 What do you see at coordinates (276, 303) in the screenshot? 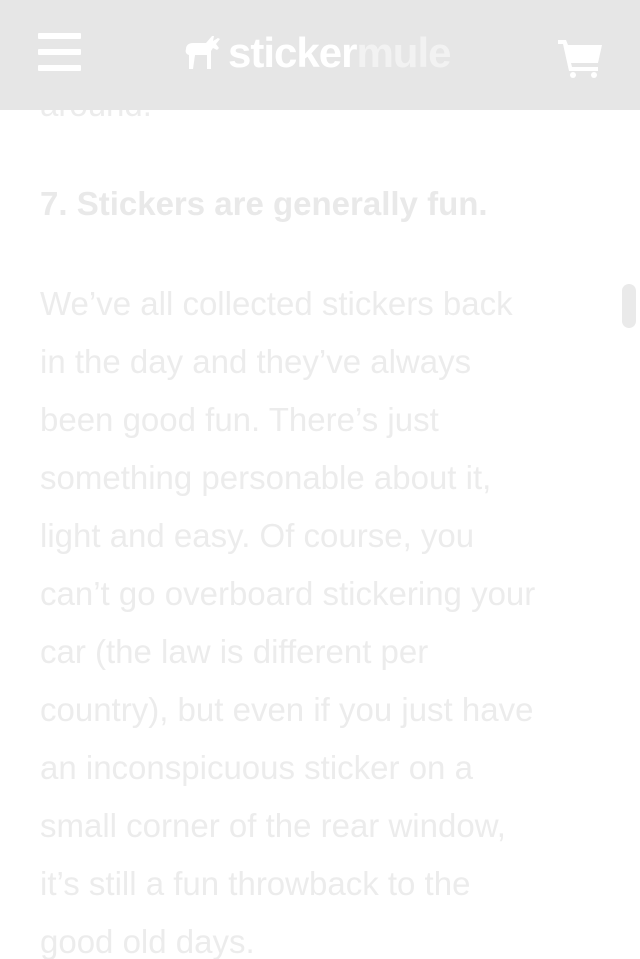
I see `paragraph-line: We’ve all collected stickers back` at bounding box center [276, 303].